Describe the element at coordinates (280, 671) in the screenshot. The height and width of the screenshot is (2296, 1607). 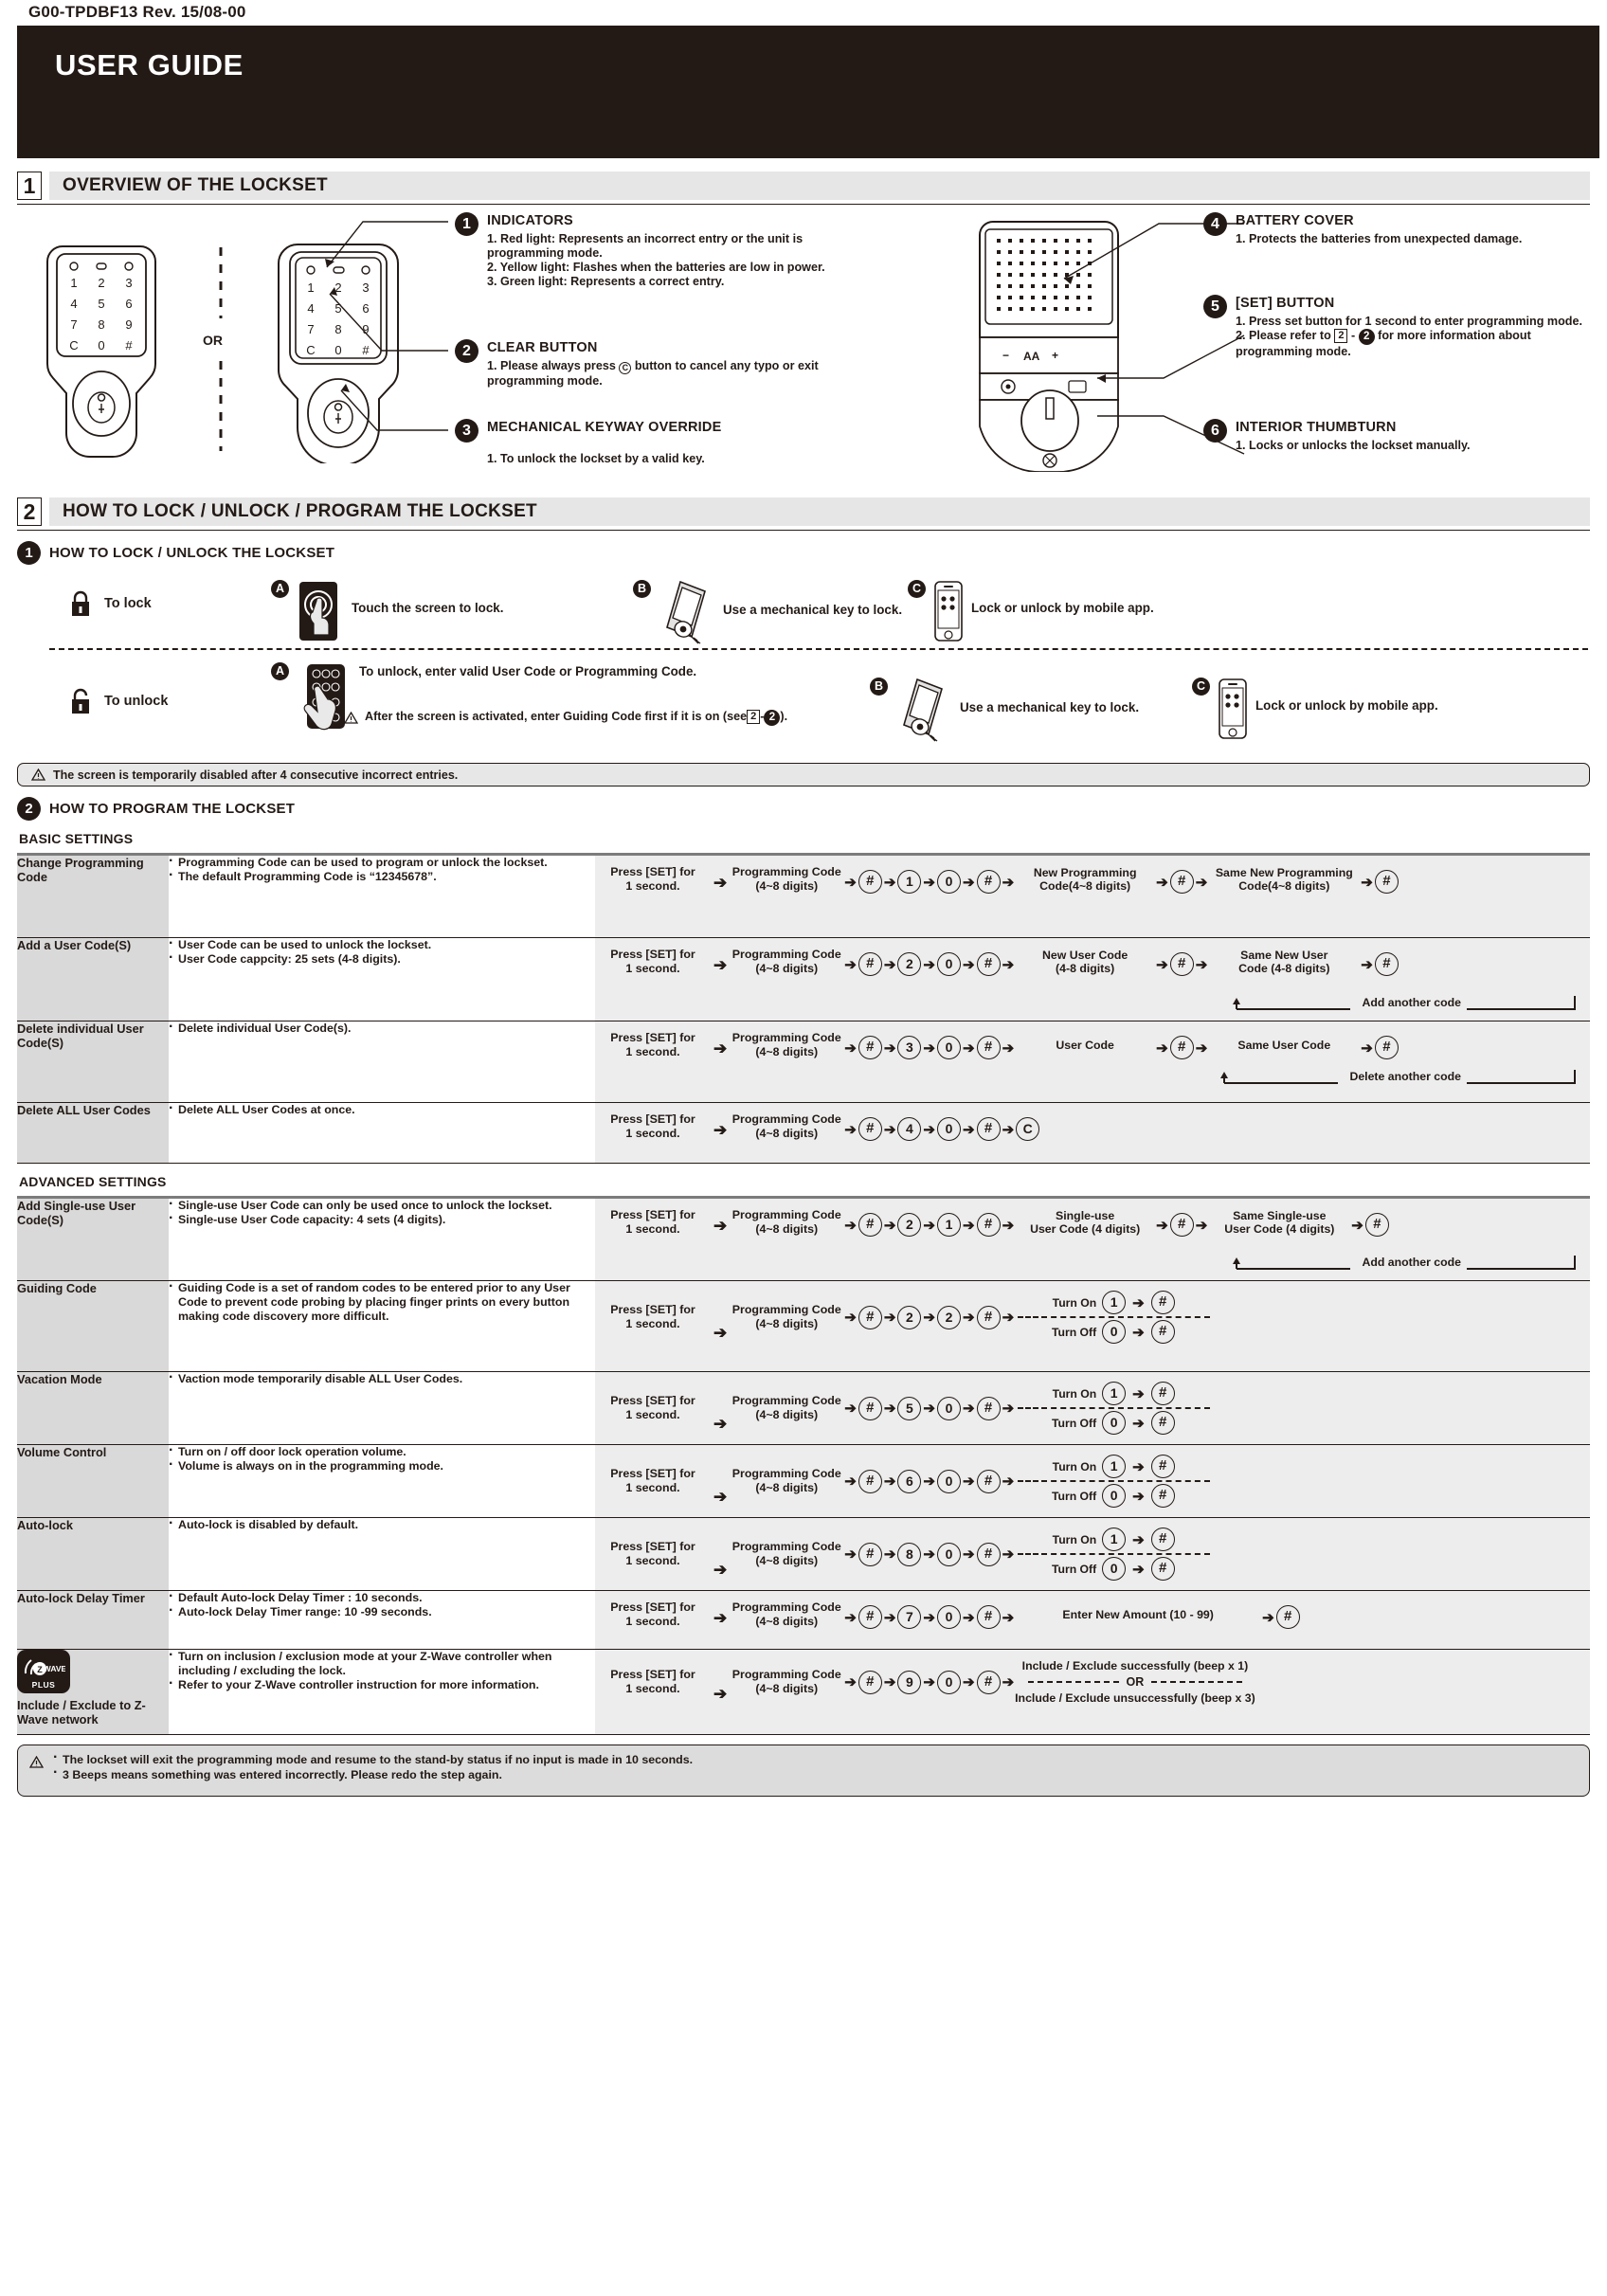
I see `unlock-option-a-badge: A` at that location.